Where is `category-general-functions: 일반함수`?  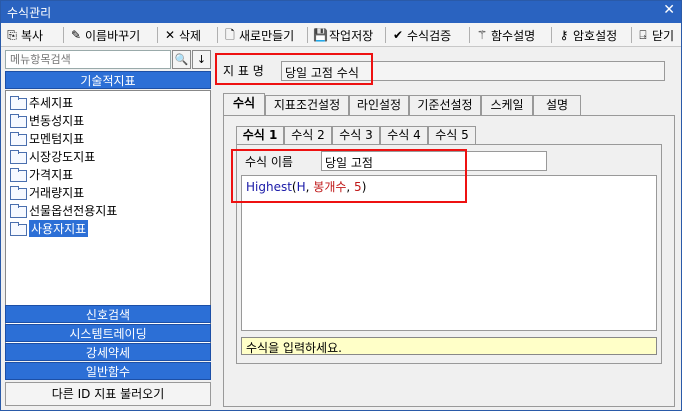
category-general-functions: 일반함수 is located at coordinates (108, 371).